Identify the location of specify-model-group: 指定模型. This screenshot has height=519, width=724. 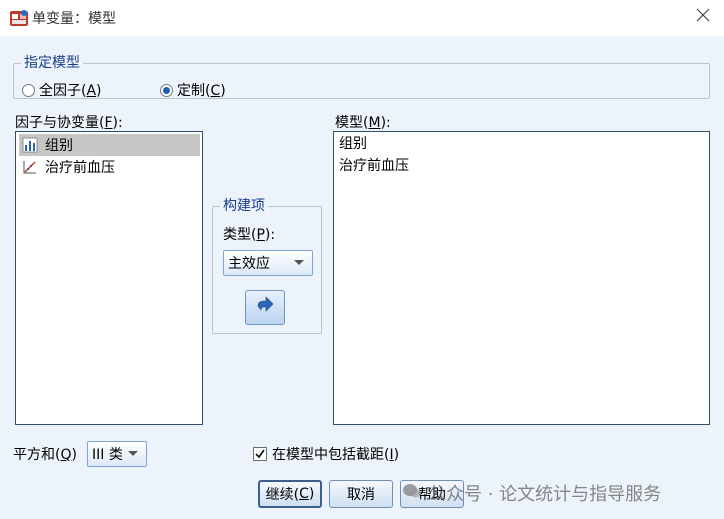
(361, 76).